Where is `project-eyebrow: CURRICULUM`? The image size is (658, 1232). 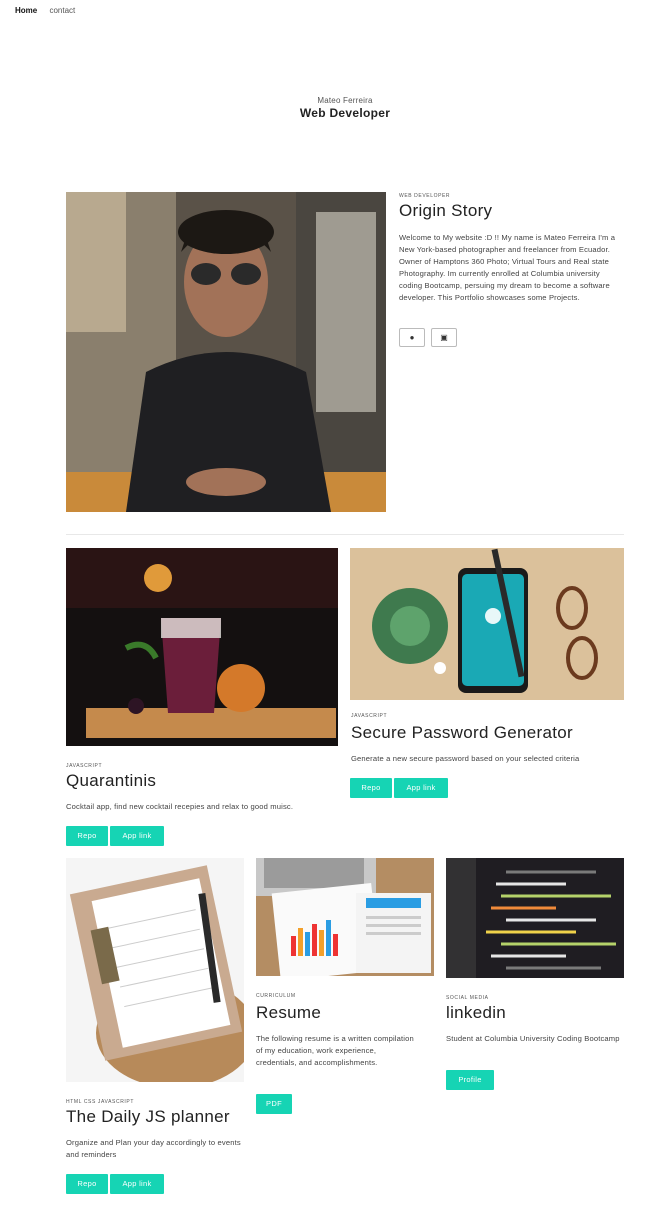 project-eyebrow: CURRICULUM is located at coordinates (276, 996).